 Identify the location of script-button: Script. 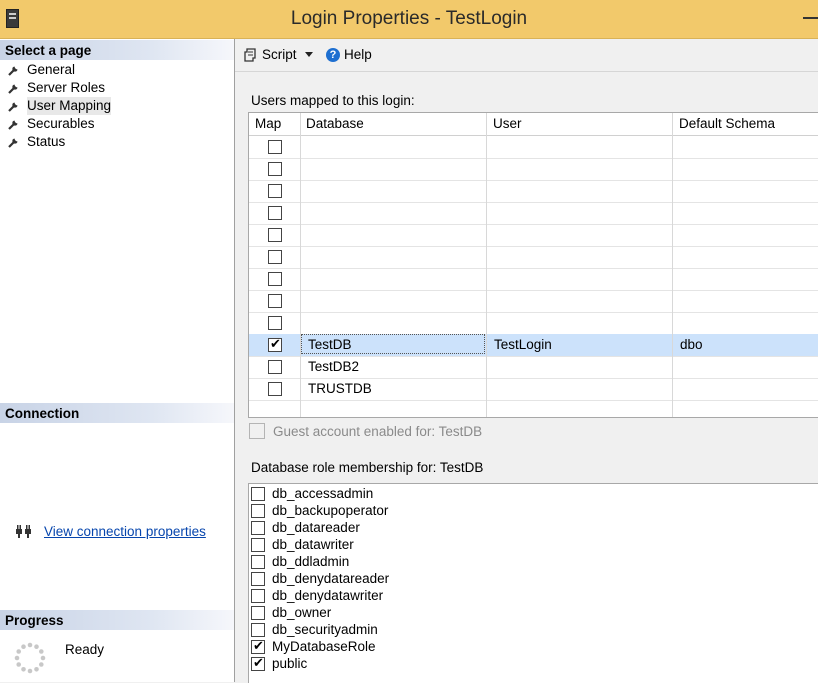
(278, 54).